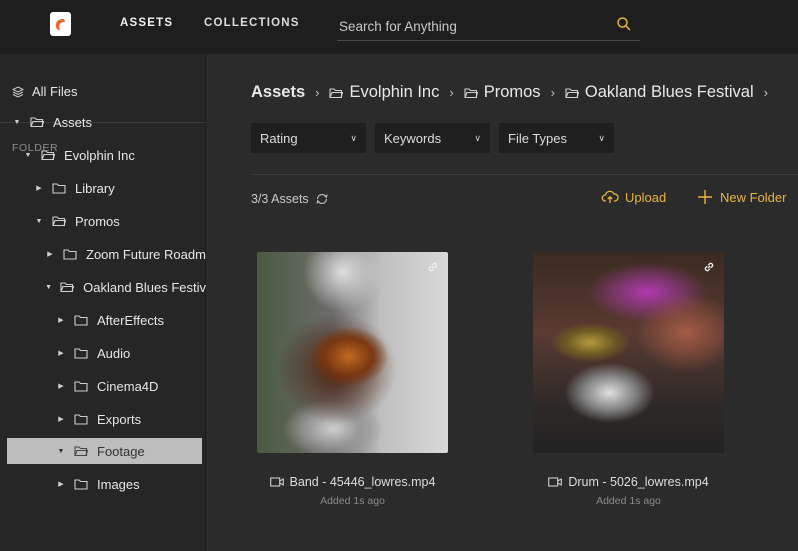 The height and width of the screenshot is (551, 798). What do you see at coordinates (114, 353) in the screenshot?
I see `tree-item-label: Audio` at bounding box center [114, 353].